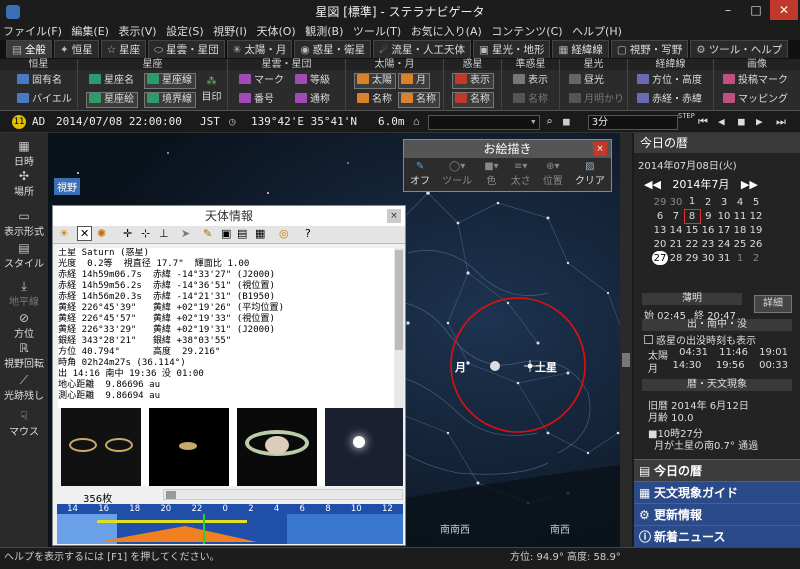  I want to click on nebula-number-toggle: 番号, so click(257, 100).